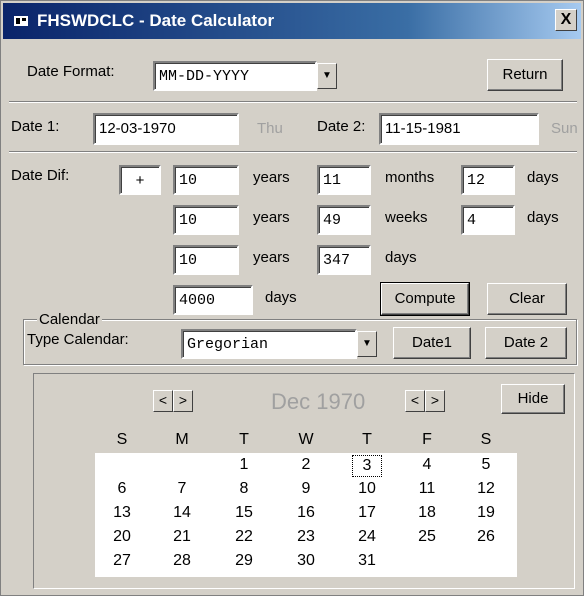 The height and width of the screenshot is (596, 584). Describe the element at coordinates (306, 537) in the screenshot. I see `calendar-day: 23` at that location.